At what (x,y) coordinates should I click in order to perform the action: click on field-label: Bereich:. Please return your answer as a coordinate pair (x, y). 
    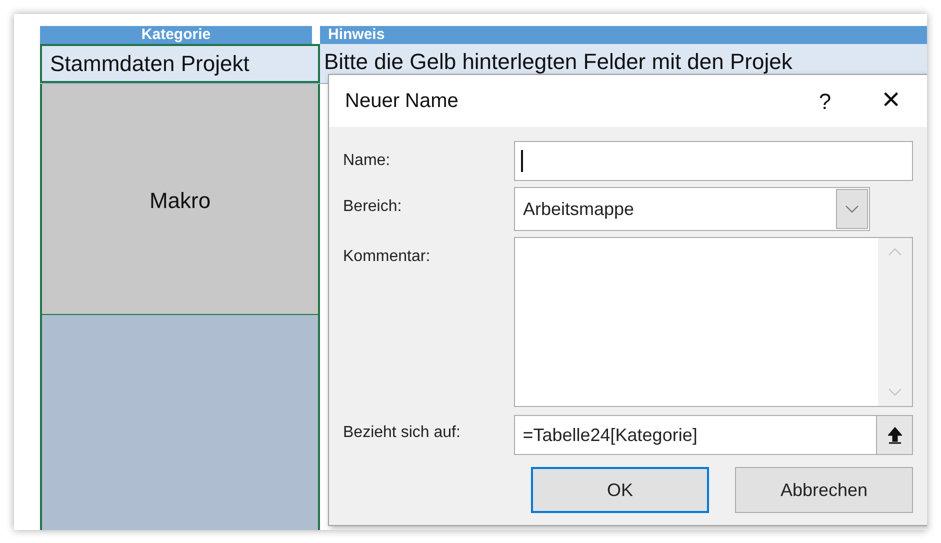
    Looking at the image, I should click on (373, 207).